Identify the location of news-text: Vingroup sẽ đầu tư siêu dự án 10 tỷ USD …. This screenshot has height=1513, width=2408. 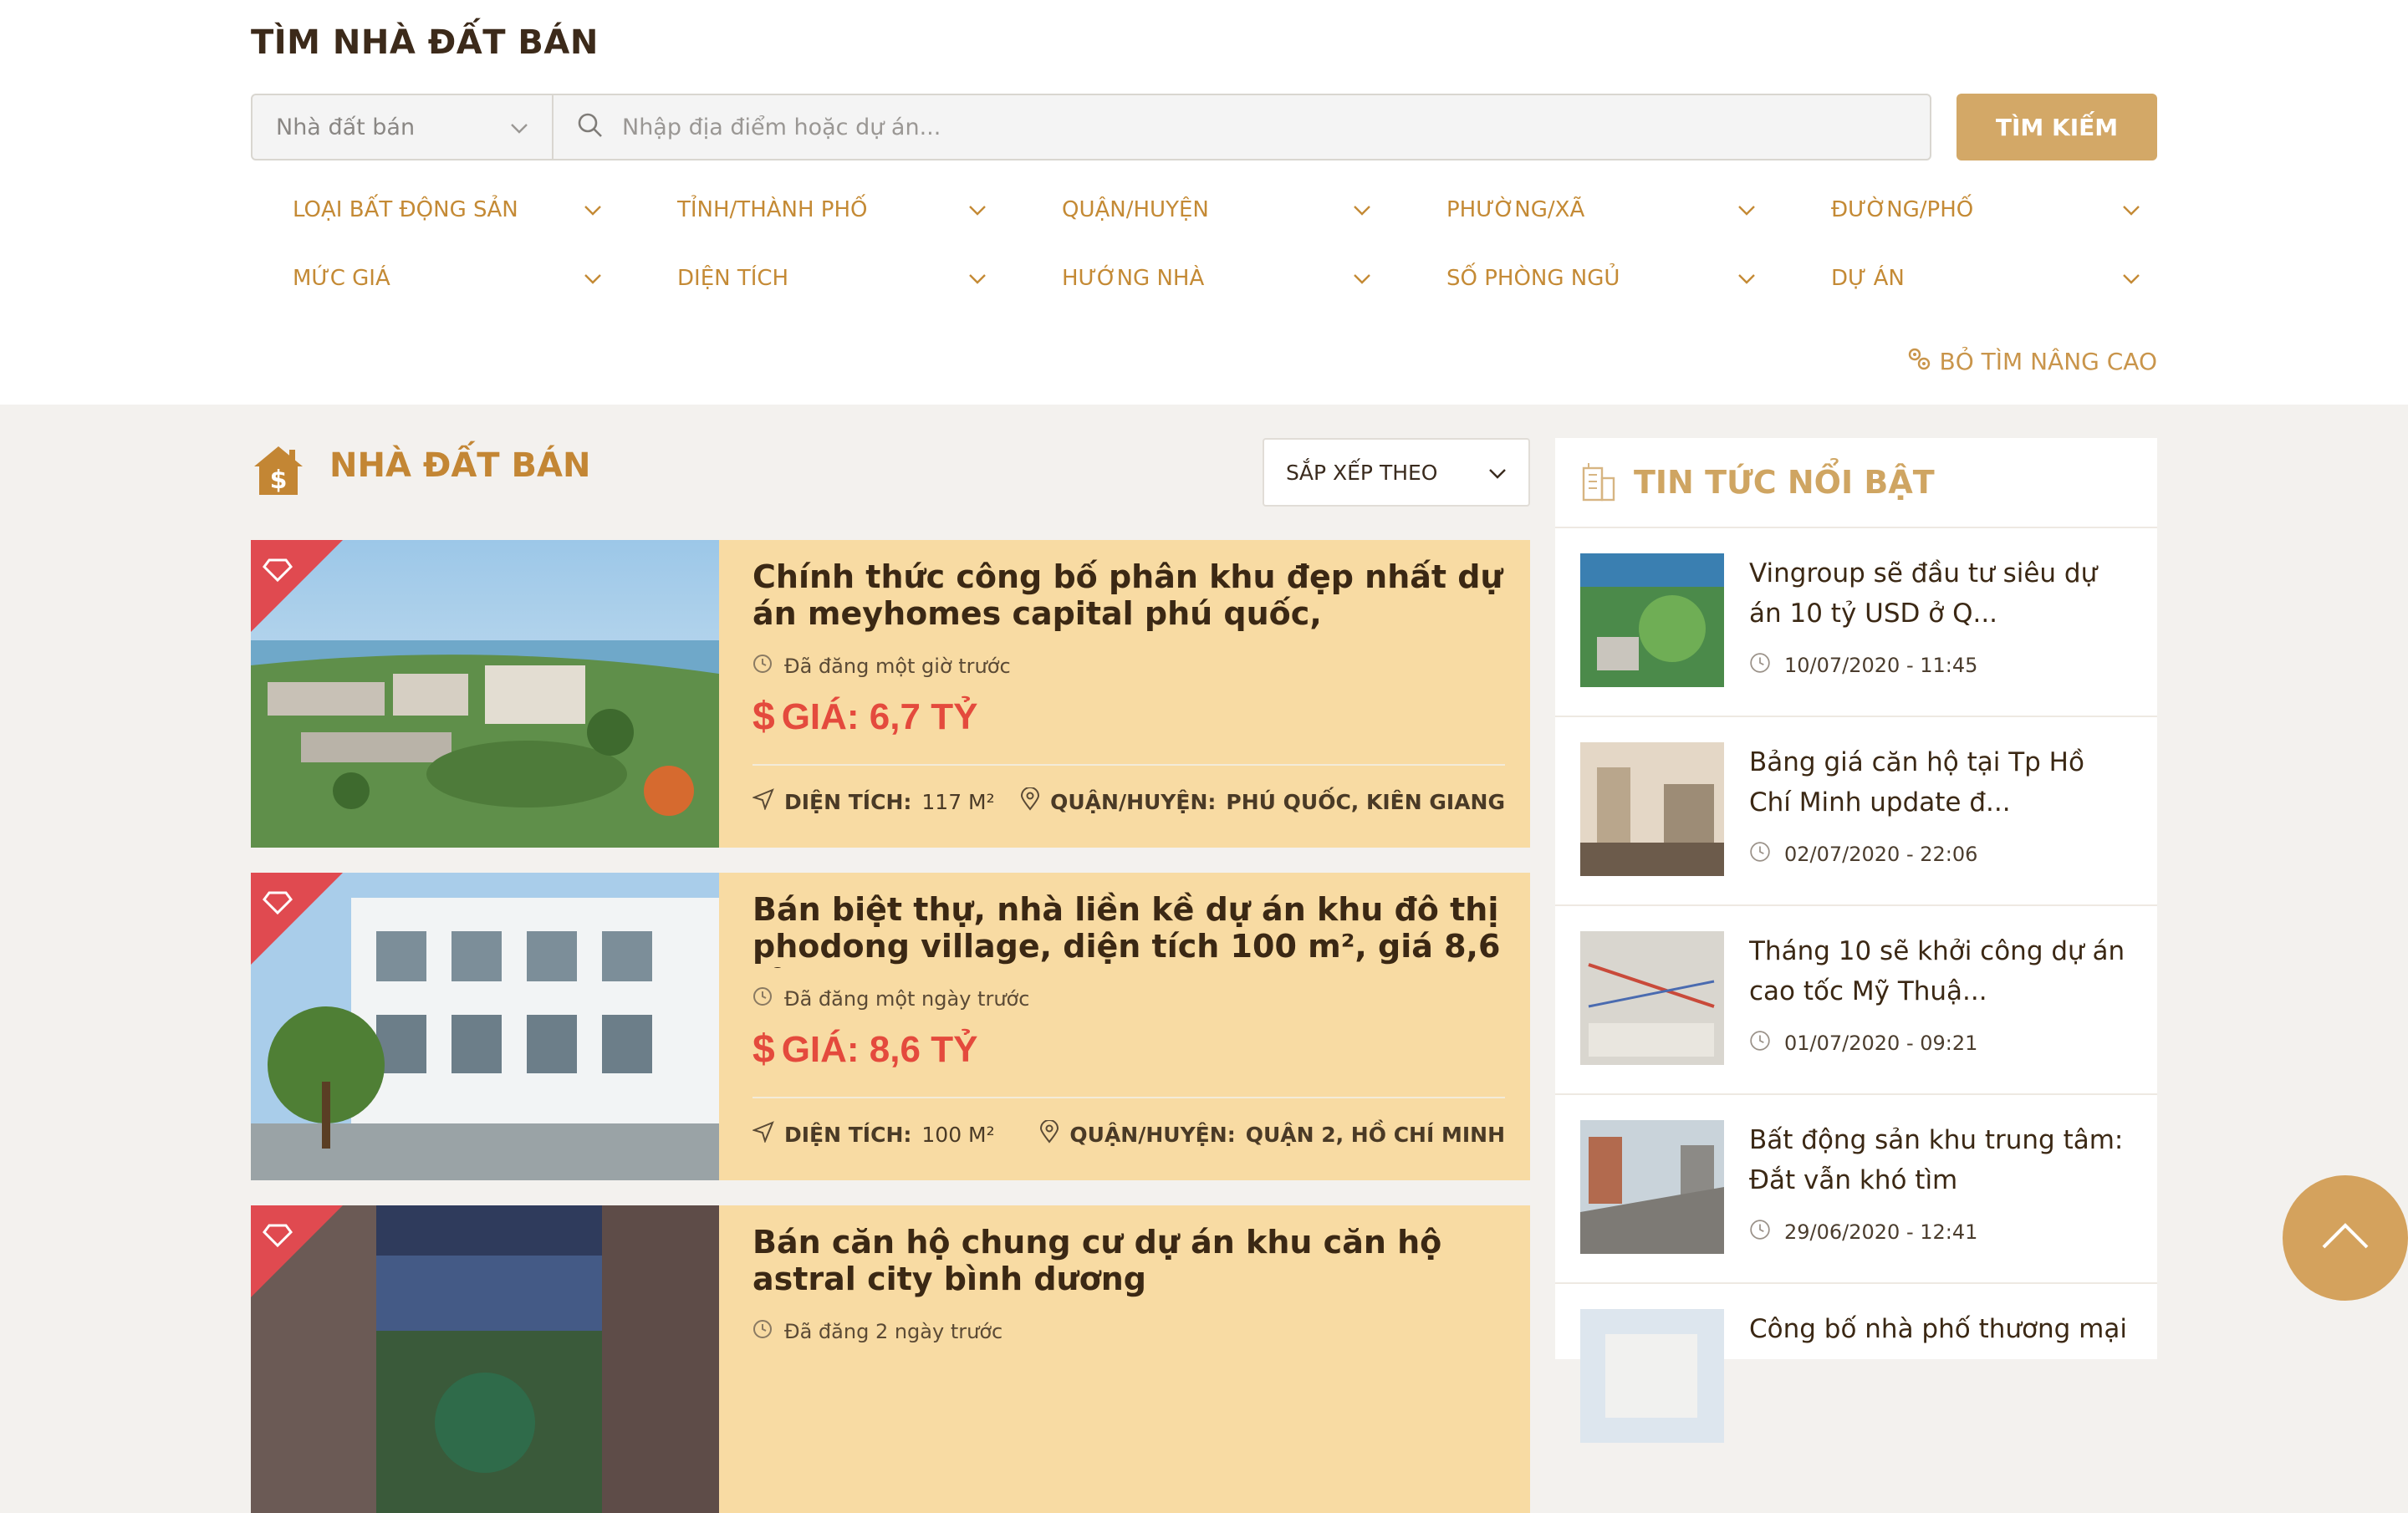
(1941, 634).